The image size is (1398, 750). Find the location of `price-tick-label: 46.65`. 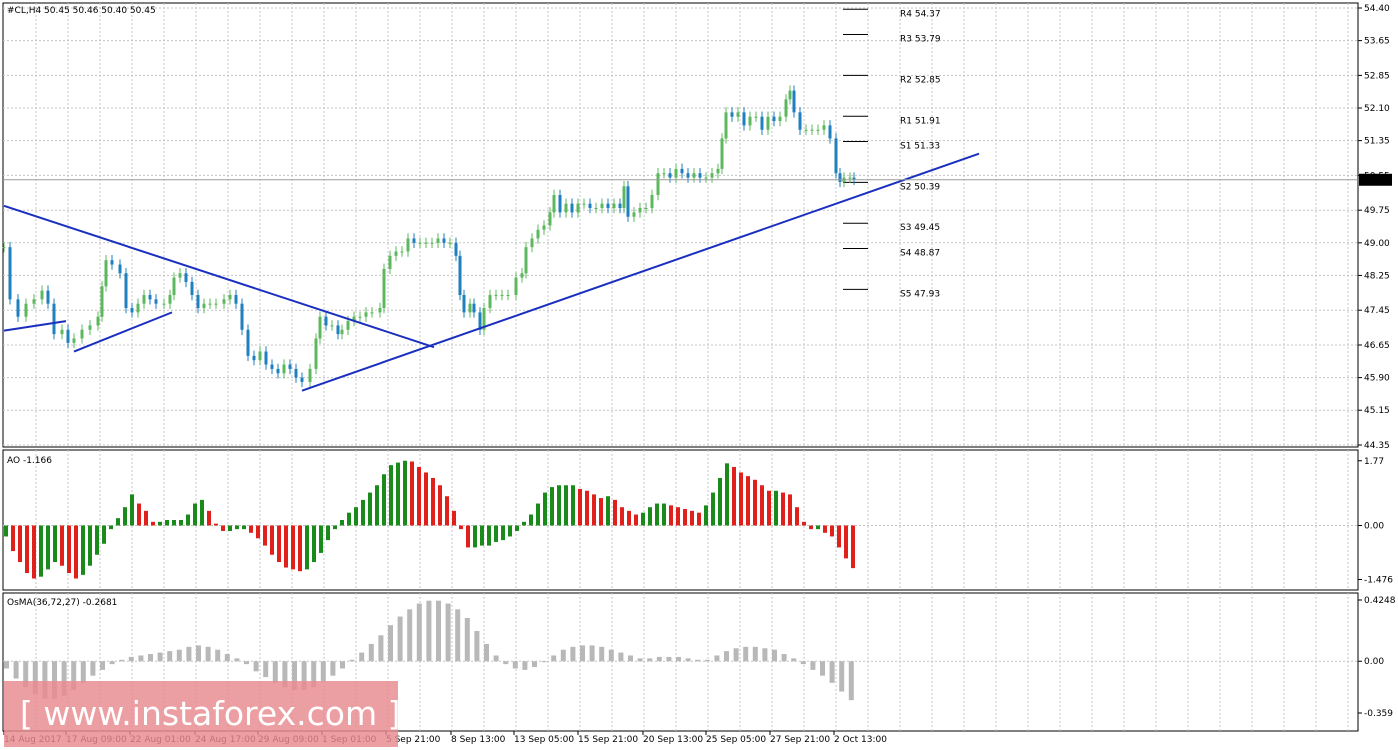

price-tick-label: 46.65 is located at coordinates (1377, 346).